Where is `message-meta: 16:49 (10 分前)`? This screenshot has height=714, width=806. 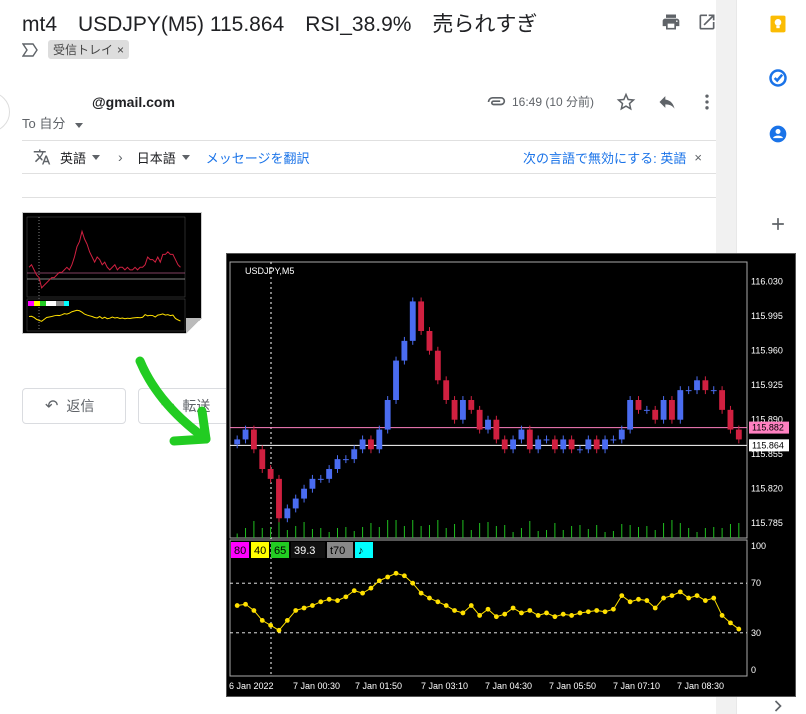
message-meta: 16:49 (10 分前) is located at coordinates (540, 101).